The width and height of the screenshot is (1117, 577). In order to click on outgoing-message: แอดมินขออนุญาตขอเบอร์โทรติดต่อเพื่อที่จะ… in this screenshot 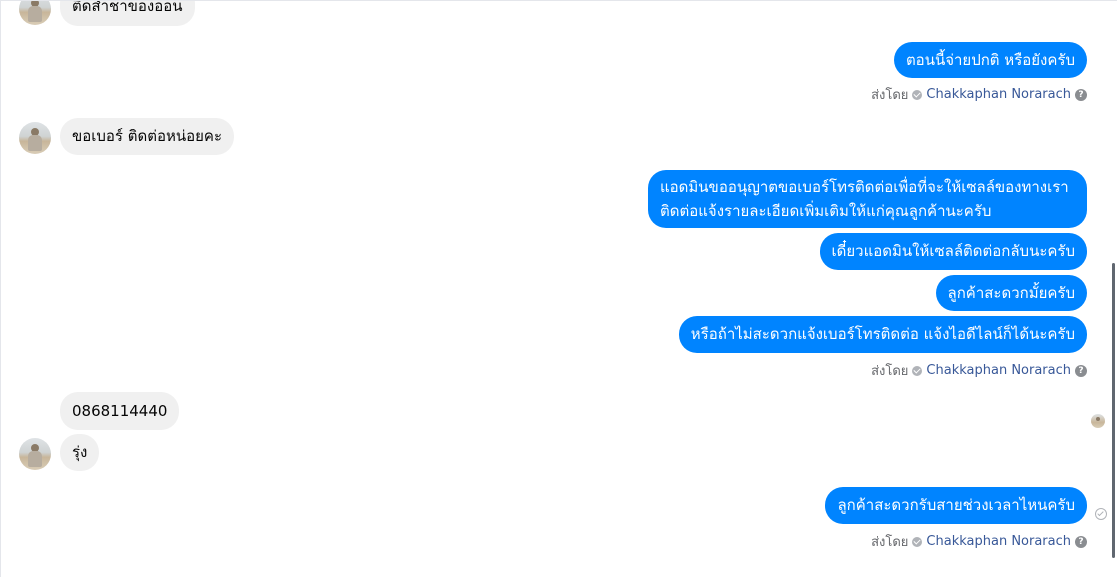, I will do `click(867, 199)`.